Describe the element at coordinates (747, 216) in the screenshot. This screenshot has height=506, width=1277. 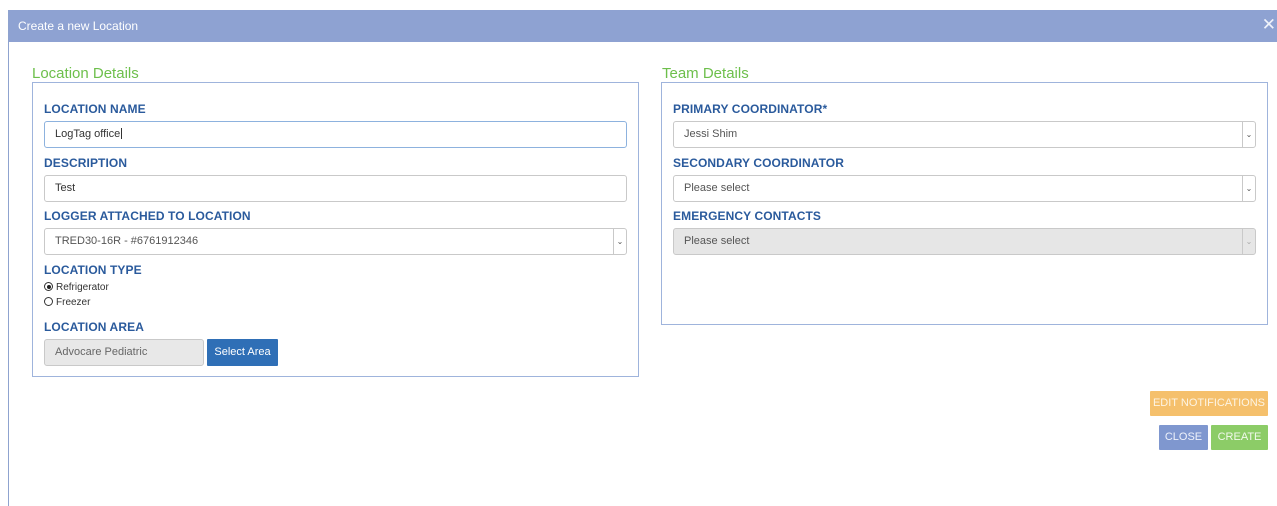
I see `emergency-contacts-label: EMERGENCY CONTACTS` at that location.